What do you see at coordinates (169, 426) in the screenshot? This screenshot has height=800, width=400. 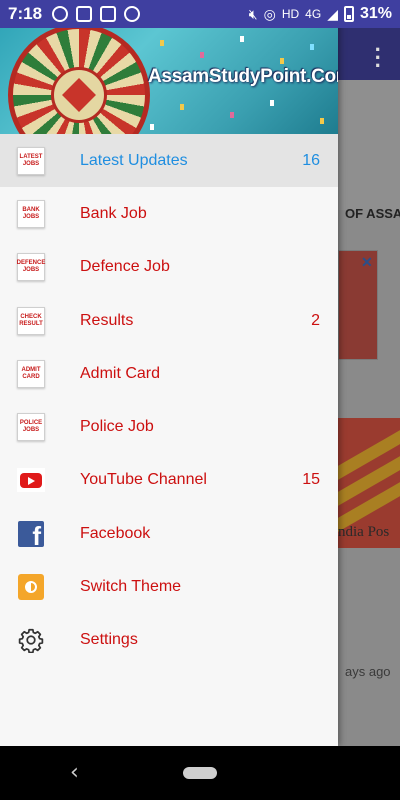 I see `menu-item-police-job: POLICE JOBS Police Job` at bounding box center [169, 426].